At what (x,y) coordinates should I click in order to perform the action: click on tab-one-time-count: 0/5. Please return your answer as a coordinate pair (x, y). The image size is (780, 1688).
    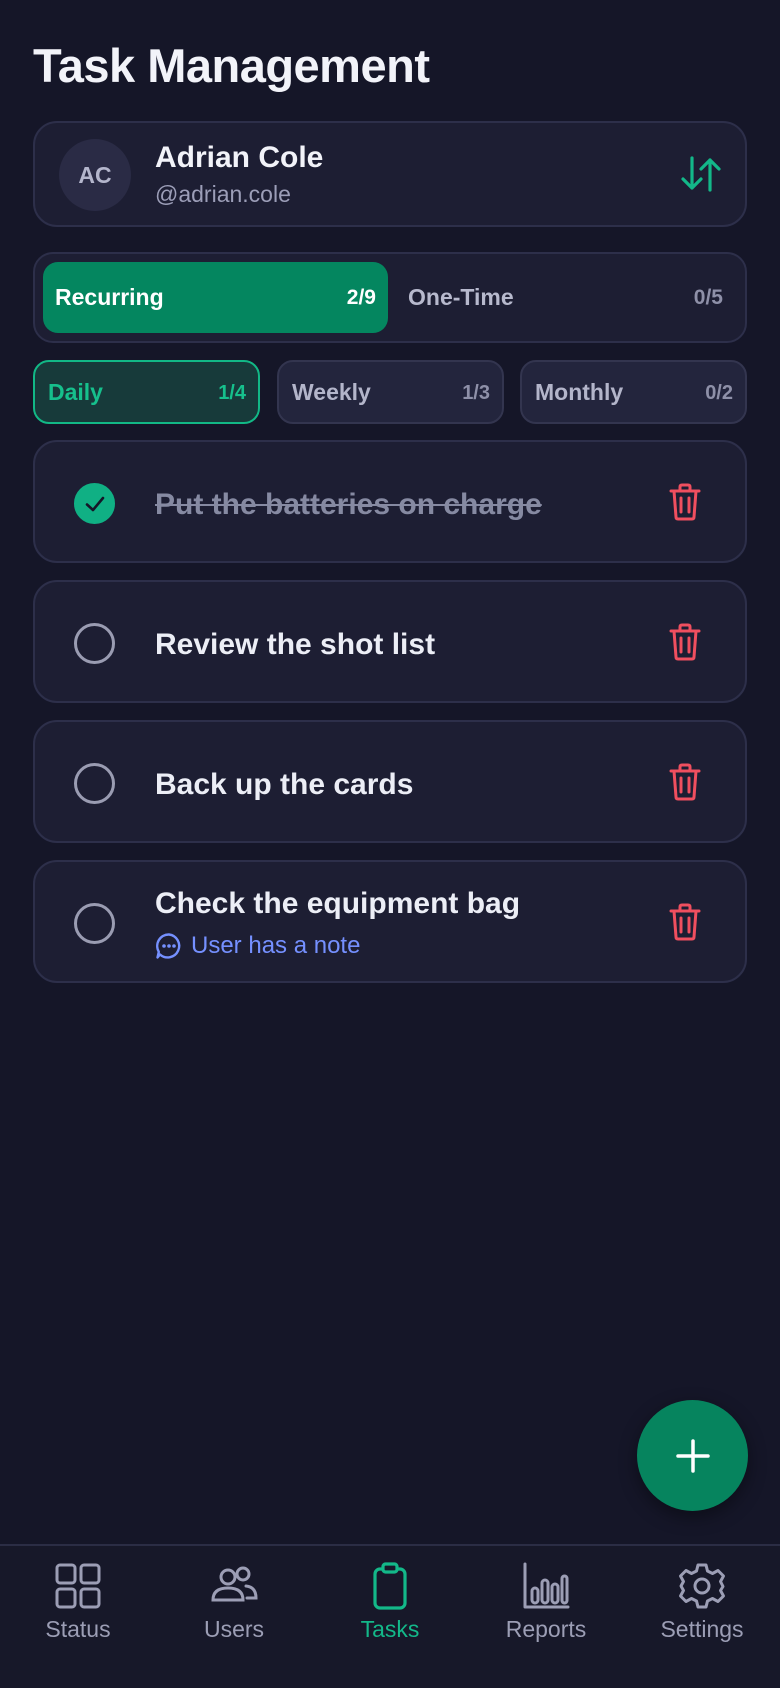
    Looking at the image, I should click on (708, 297).